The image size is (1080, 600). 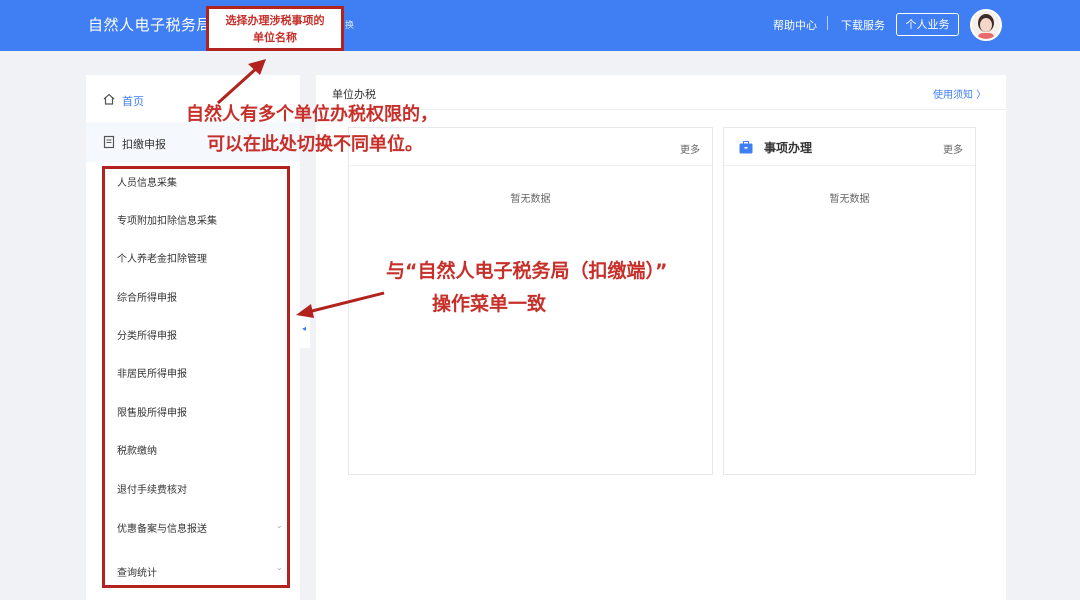 I want to click on top-header: 自然人电子税务局 换 帮助中心 下载服务 个人业务, so click(x=540, y=25).